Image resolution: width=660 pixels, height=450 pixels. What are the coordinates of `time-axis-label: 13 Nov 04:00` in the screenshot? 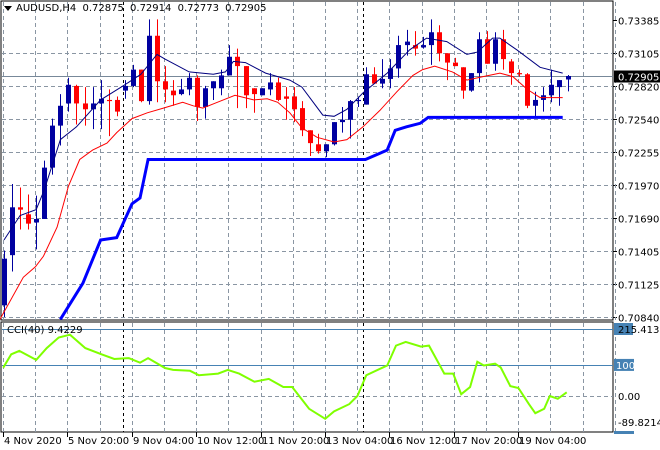 It's located at (359, 441).